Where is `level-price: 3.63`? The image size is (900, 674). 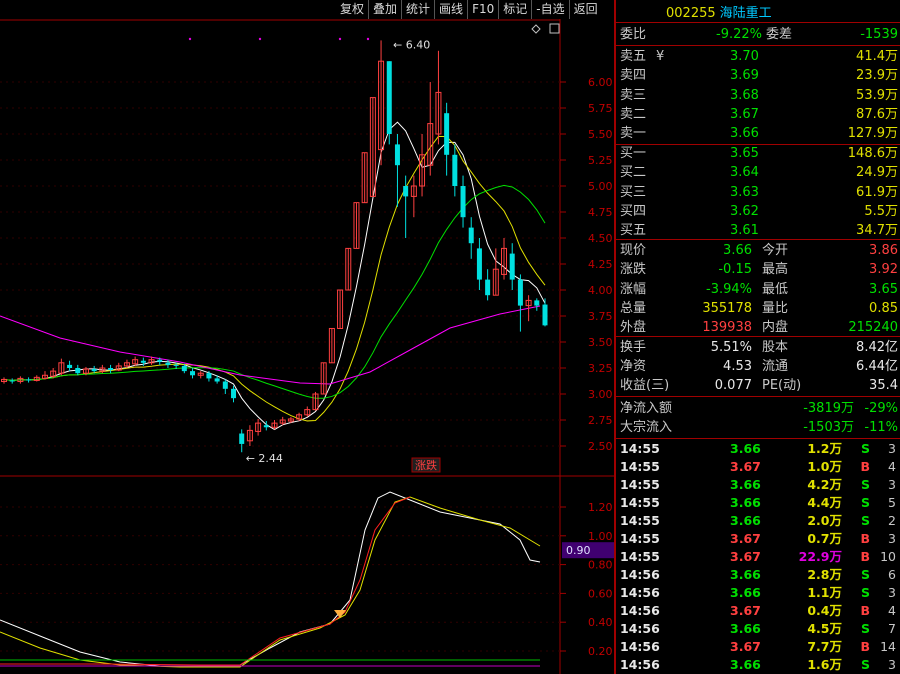
level-price: 3.63 is located at coordinates (744, 192).